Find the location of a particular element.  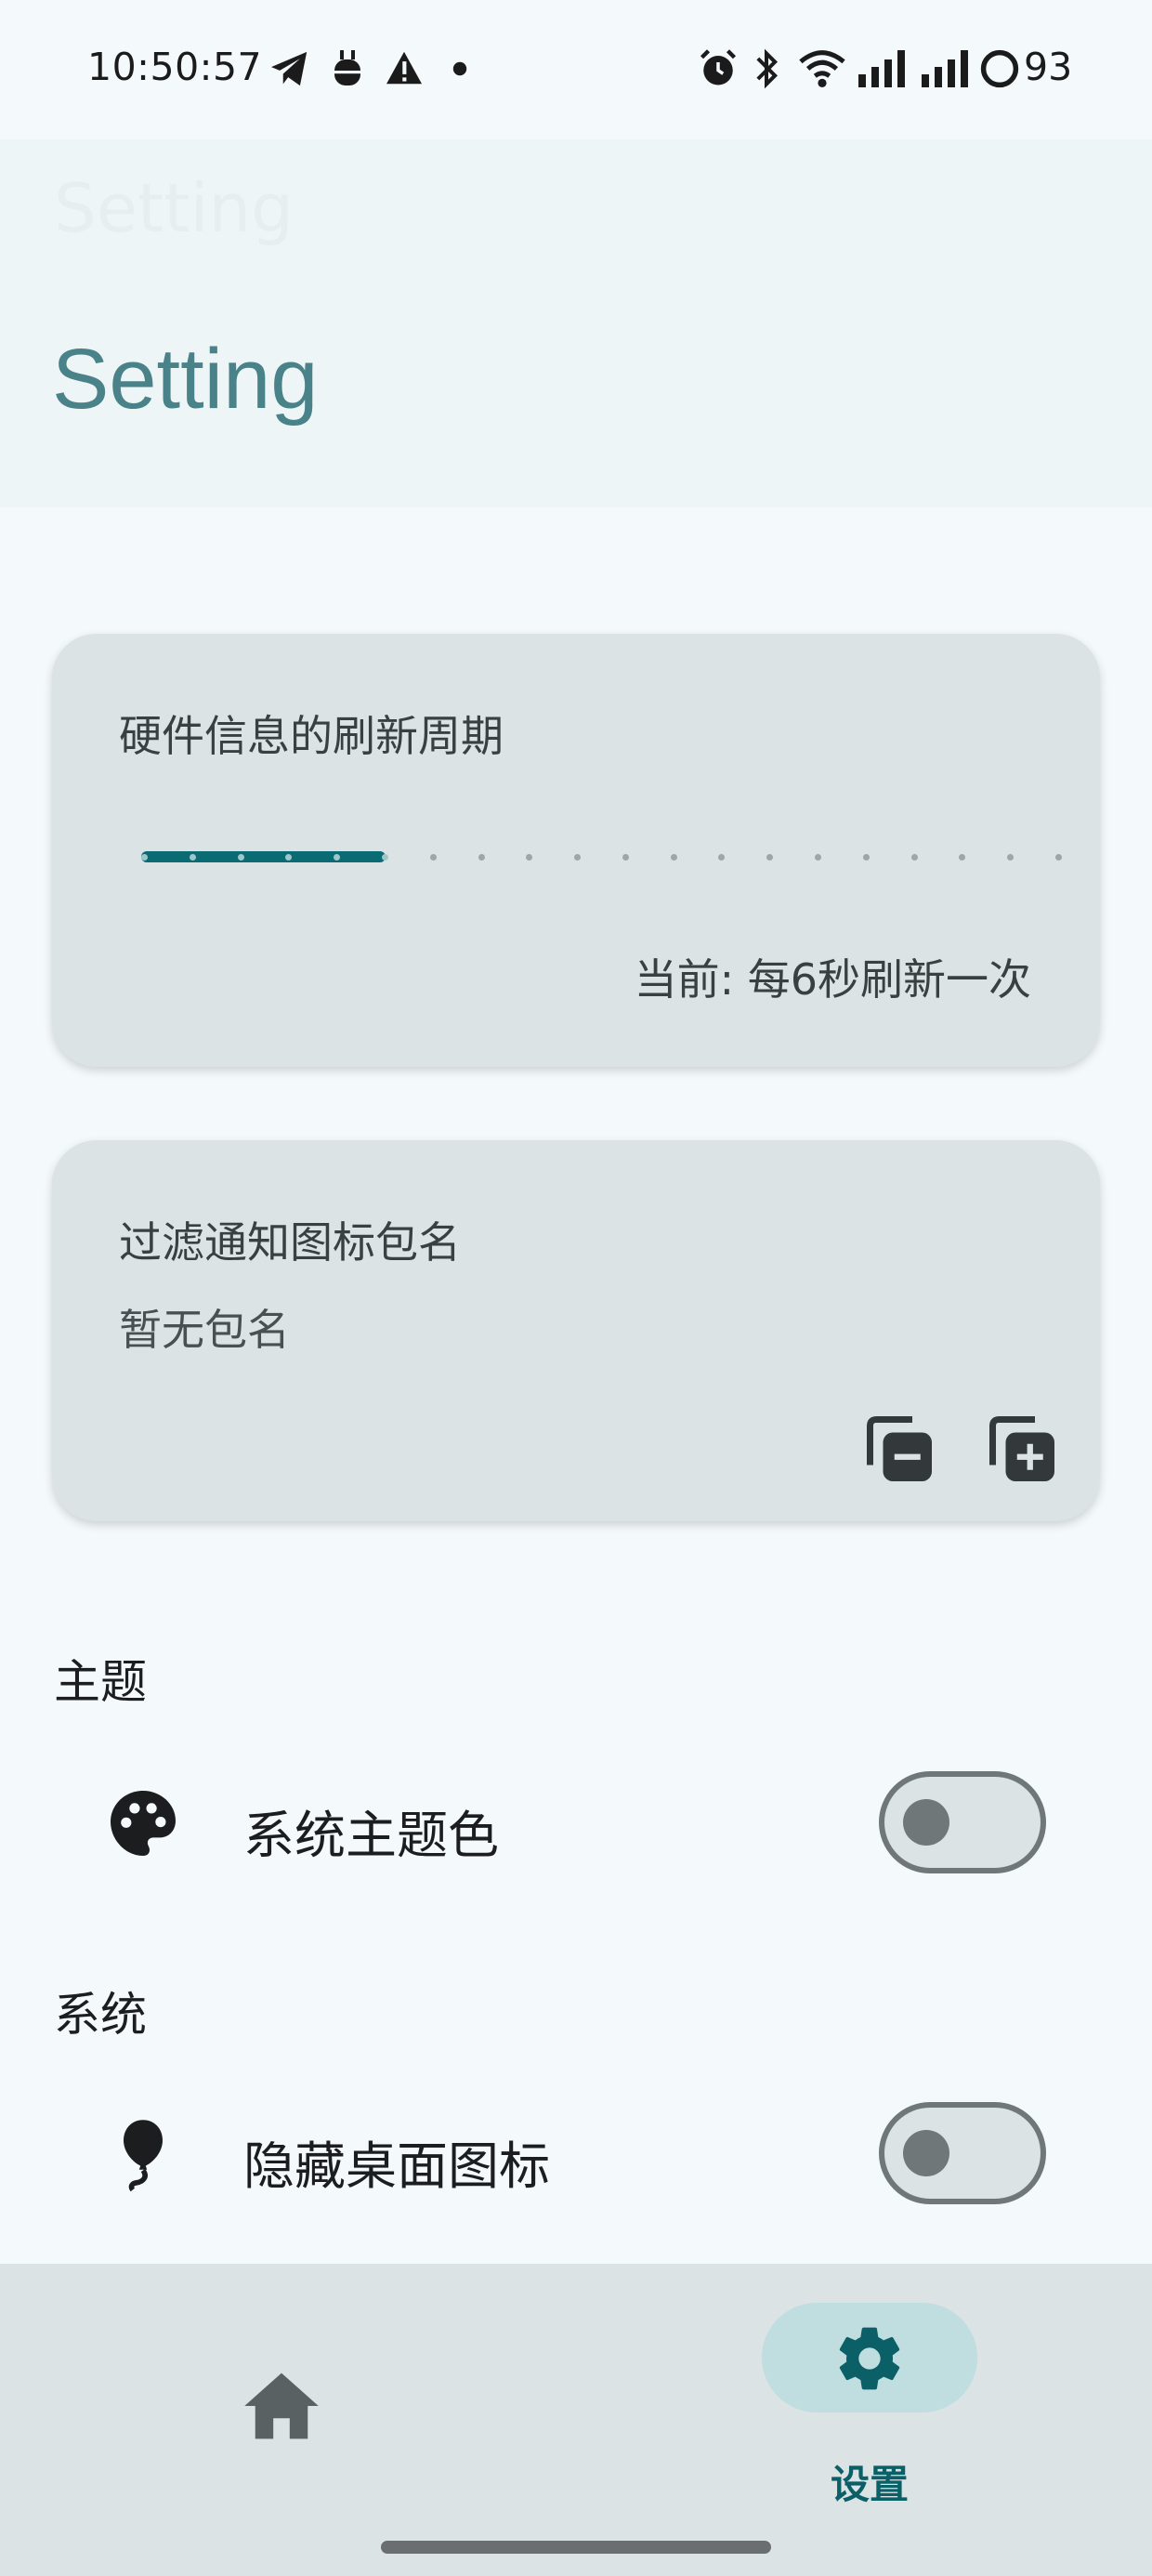

filter-package-title: 过滤通知图标包名 is located at coordinates (290, 1242).